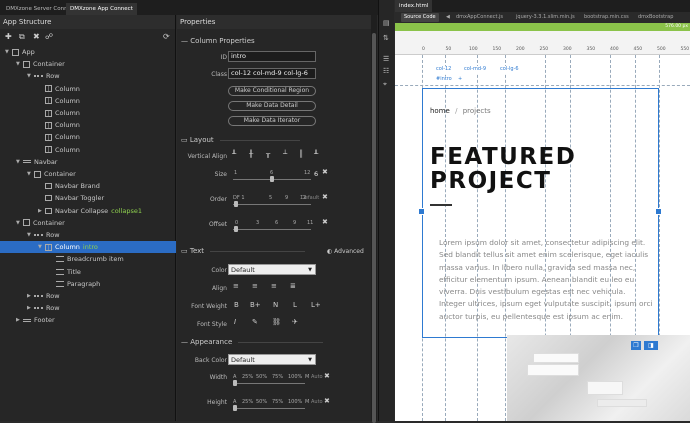 This screenshot has width=690, height=423. Describe the element at coordinates (52, 198) in the screenshot. I see `tree-node: Navbar Toggler` at that location.